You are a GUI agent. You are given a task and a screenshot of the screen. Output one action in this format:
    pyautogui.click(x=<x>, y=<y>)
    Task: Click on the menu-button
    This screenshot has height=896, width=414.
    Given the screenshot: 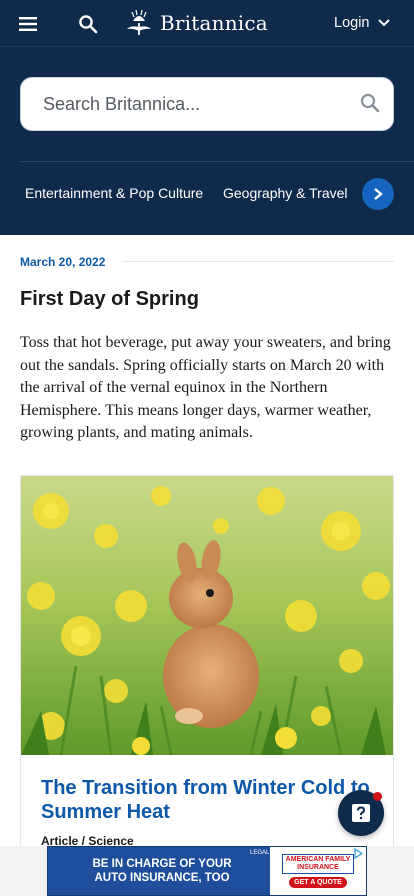 What is the action you would take?
    pyautogui.click(x=28, y=24)
    